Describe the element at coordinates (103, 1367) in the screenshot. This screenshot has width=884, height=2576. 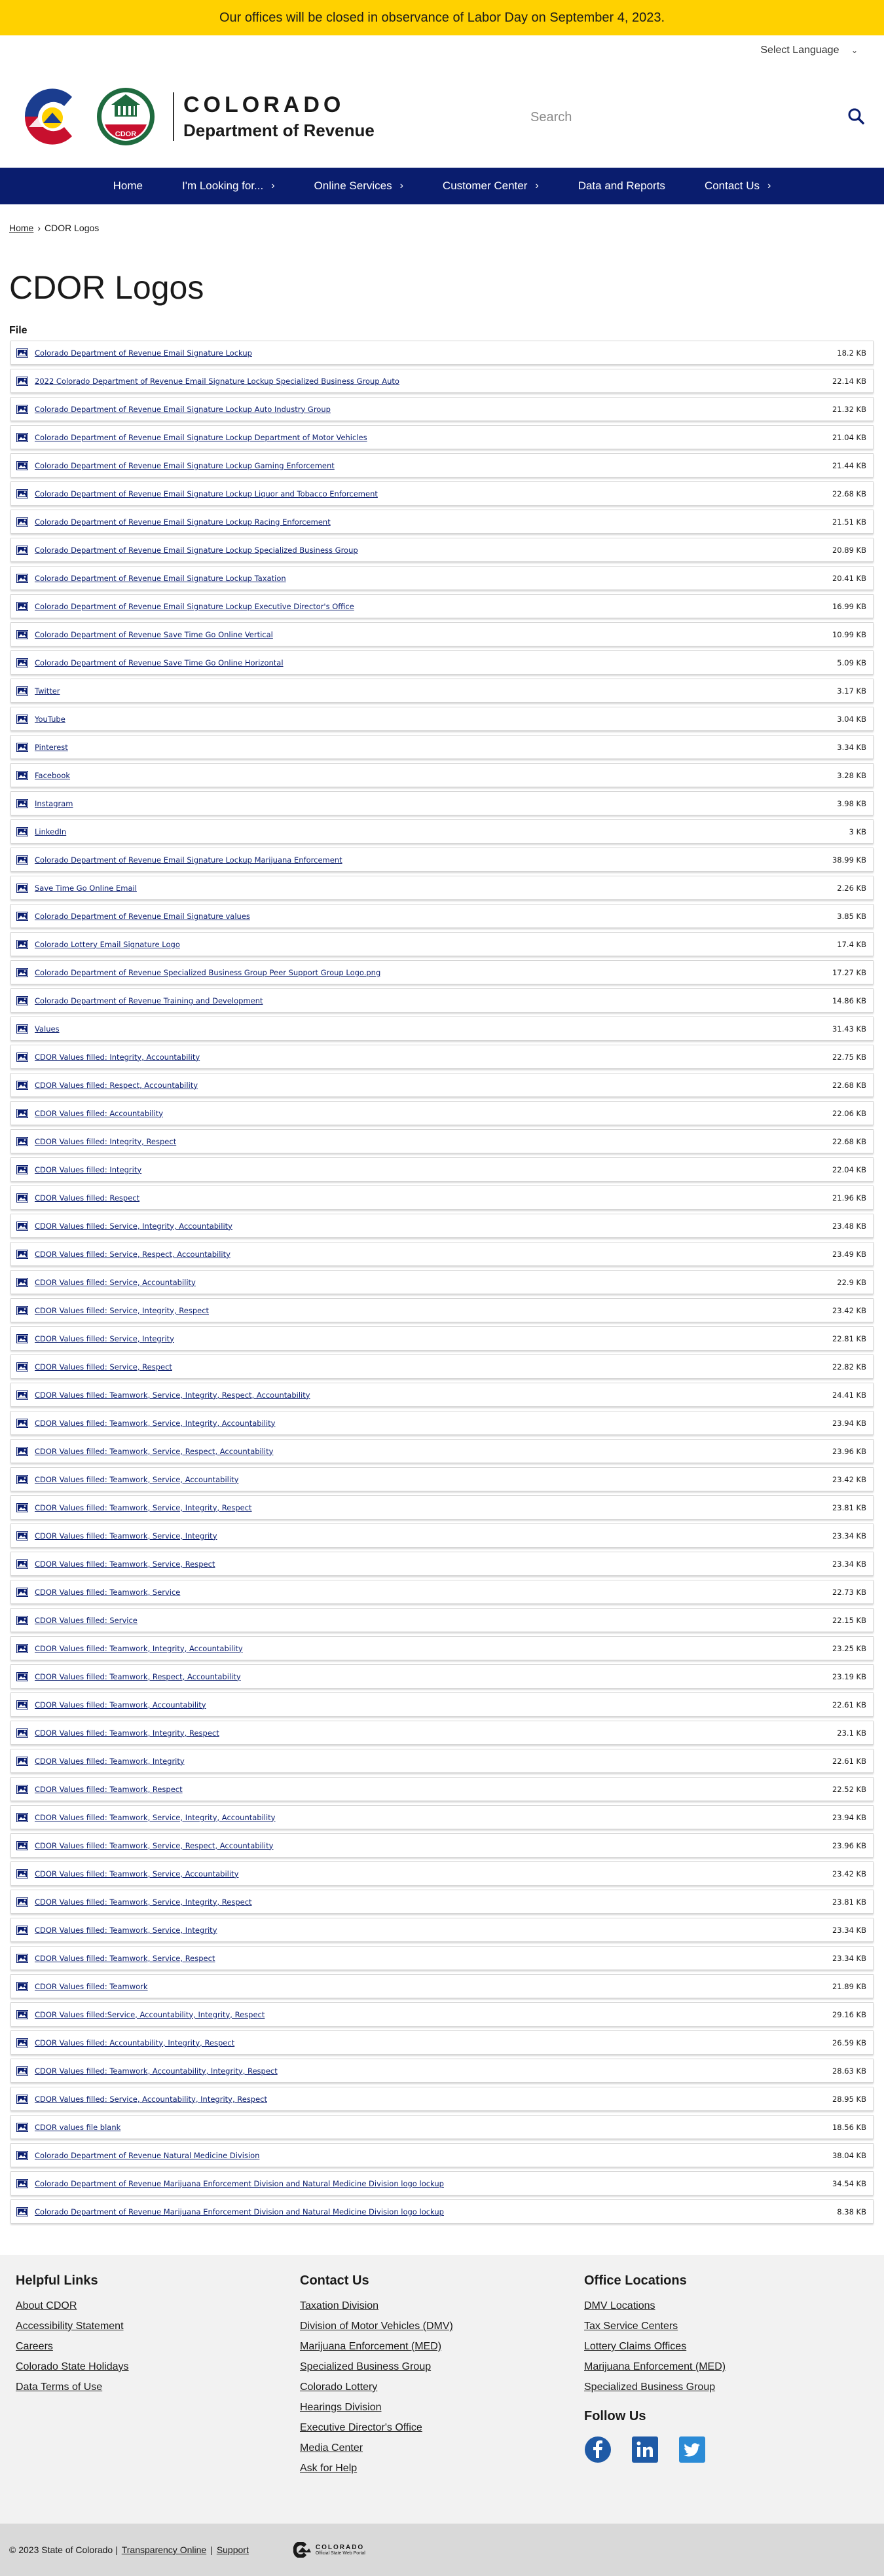
I see `file-link: CDOR Values filled: Service, Respect` at that location.